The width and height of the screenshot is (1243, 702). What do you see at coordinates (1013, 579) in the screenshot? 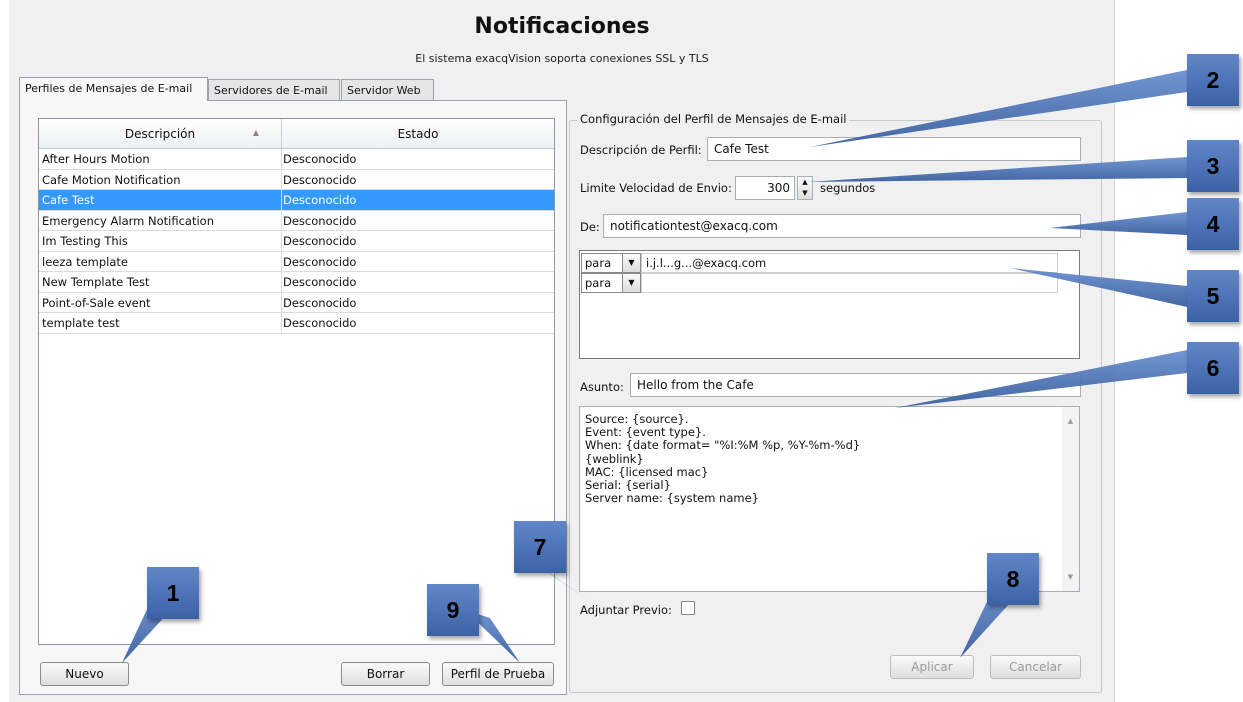
I see `callout-8: 8` at bounding box center [1013, 579].